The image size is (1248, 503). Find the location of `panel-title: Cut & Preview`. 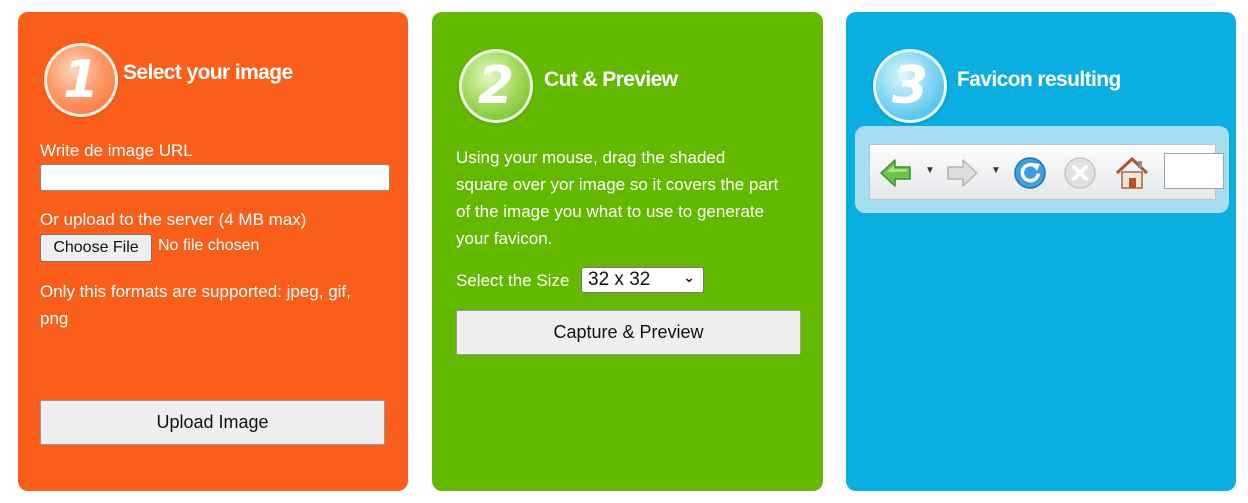

panel-title: Cut & Preview is located at coordinates (611, 79).